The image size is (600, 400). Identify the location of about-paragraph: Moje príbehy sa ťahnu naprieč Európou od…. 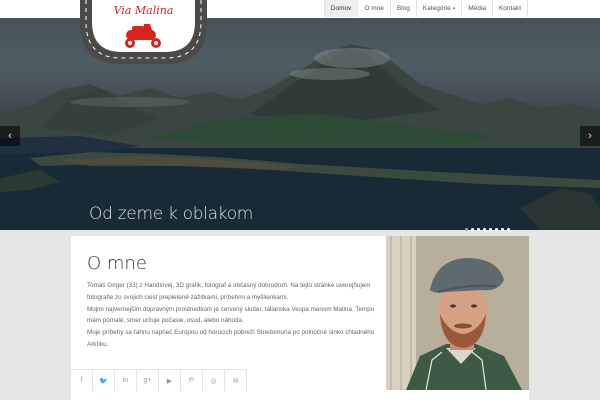
(231, 338).